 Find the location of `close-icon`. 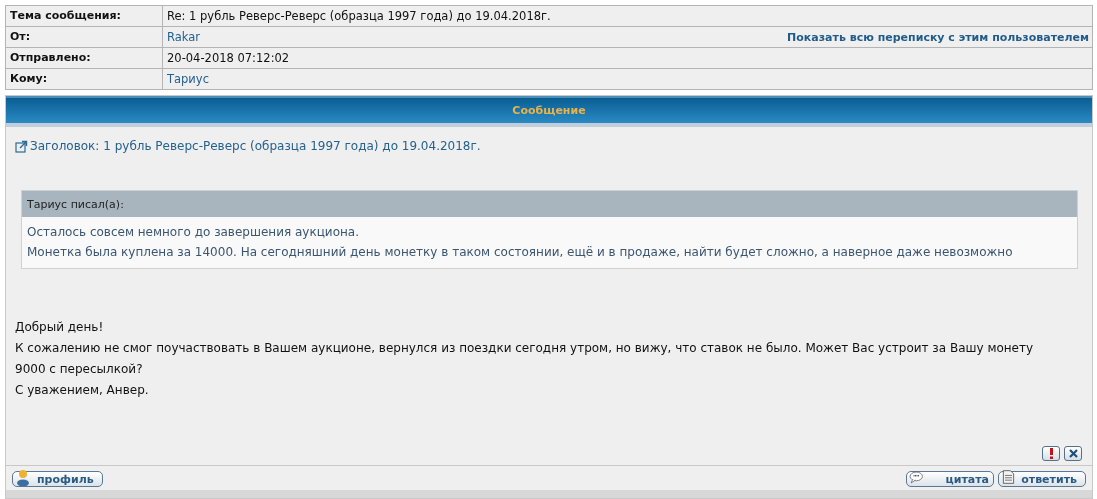

close-icon is located at coordinates (1073, 453).